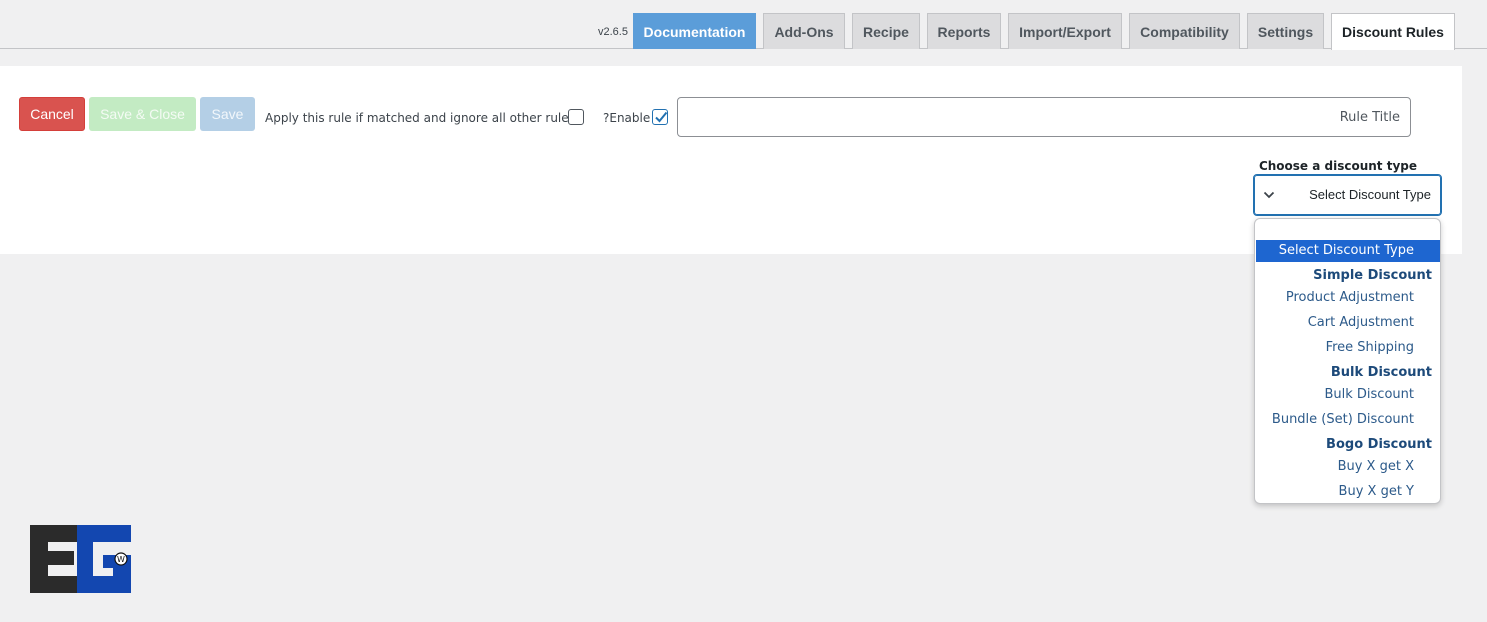 Image resolution: width=1487 pixels, height=622 pixels. Describe the element at coordinates (804, 31) in the screenshot. I see `tab-add-ons: Add-Ons` at that location.